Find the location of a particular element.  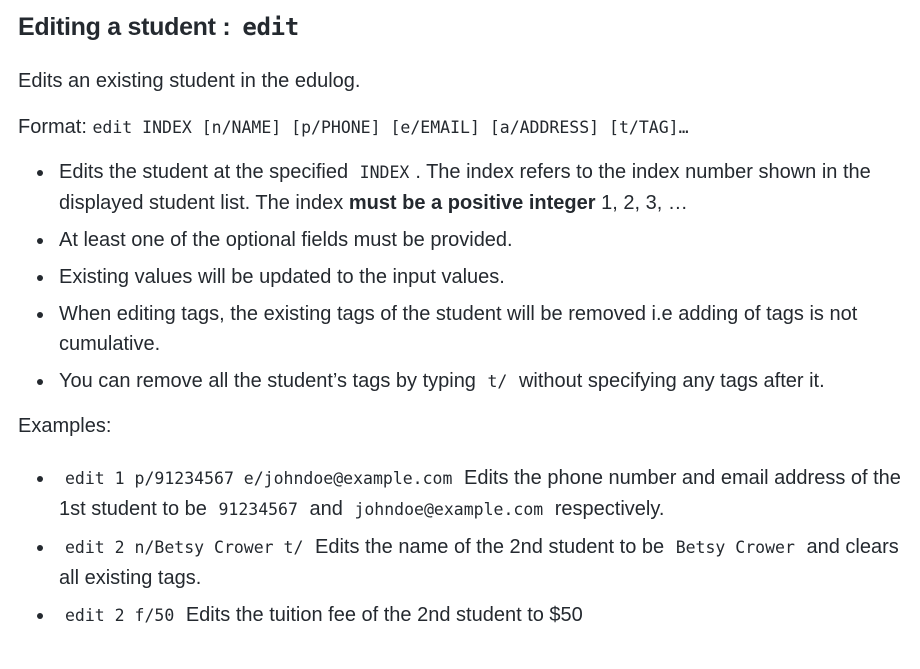

section-heading: Editing a student : edit is located at coordinates (460, 28).